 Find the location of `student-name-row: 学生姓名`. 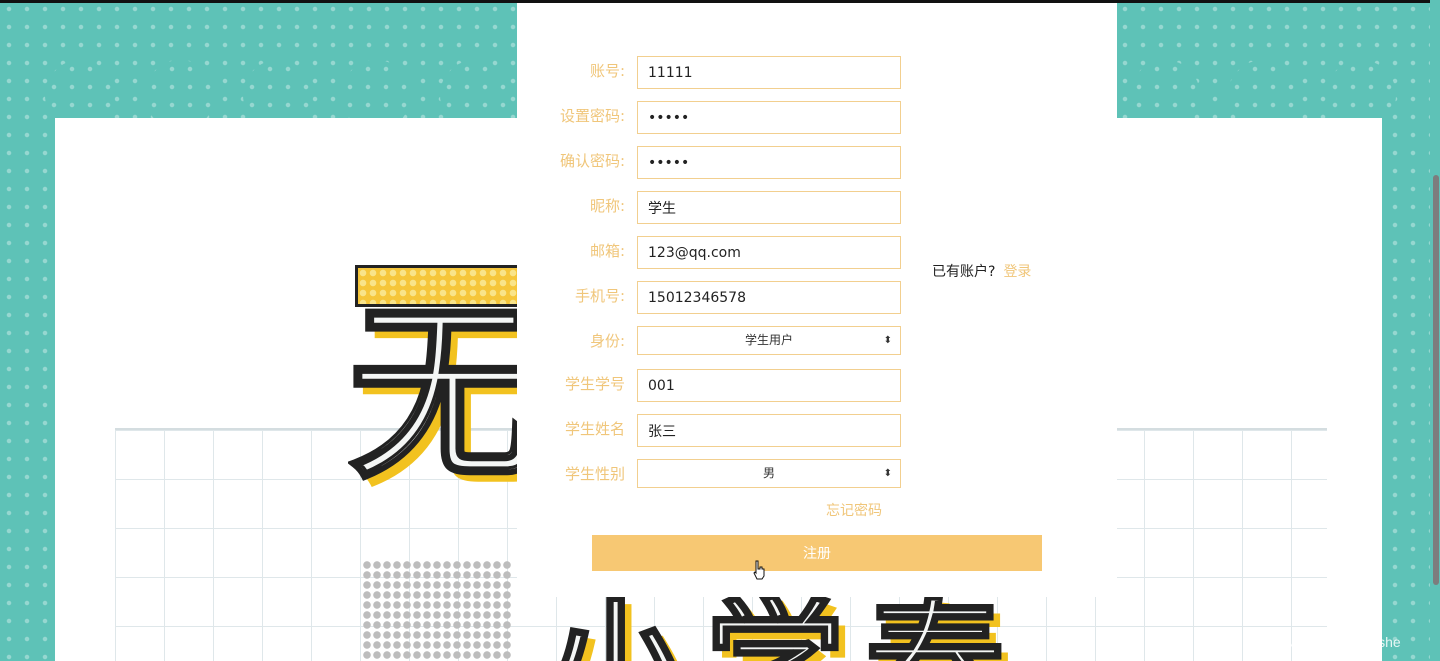

student-name-row: 学生姓名 is located at coordinates (817, 431).